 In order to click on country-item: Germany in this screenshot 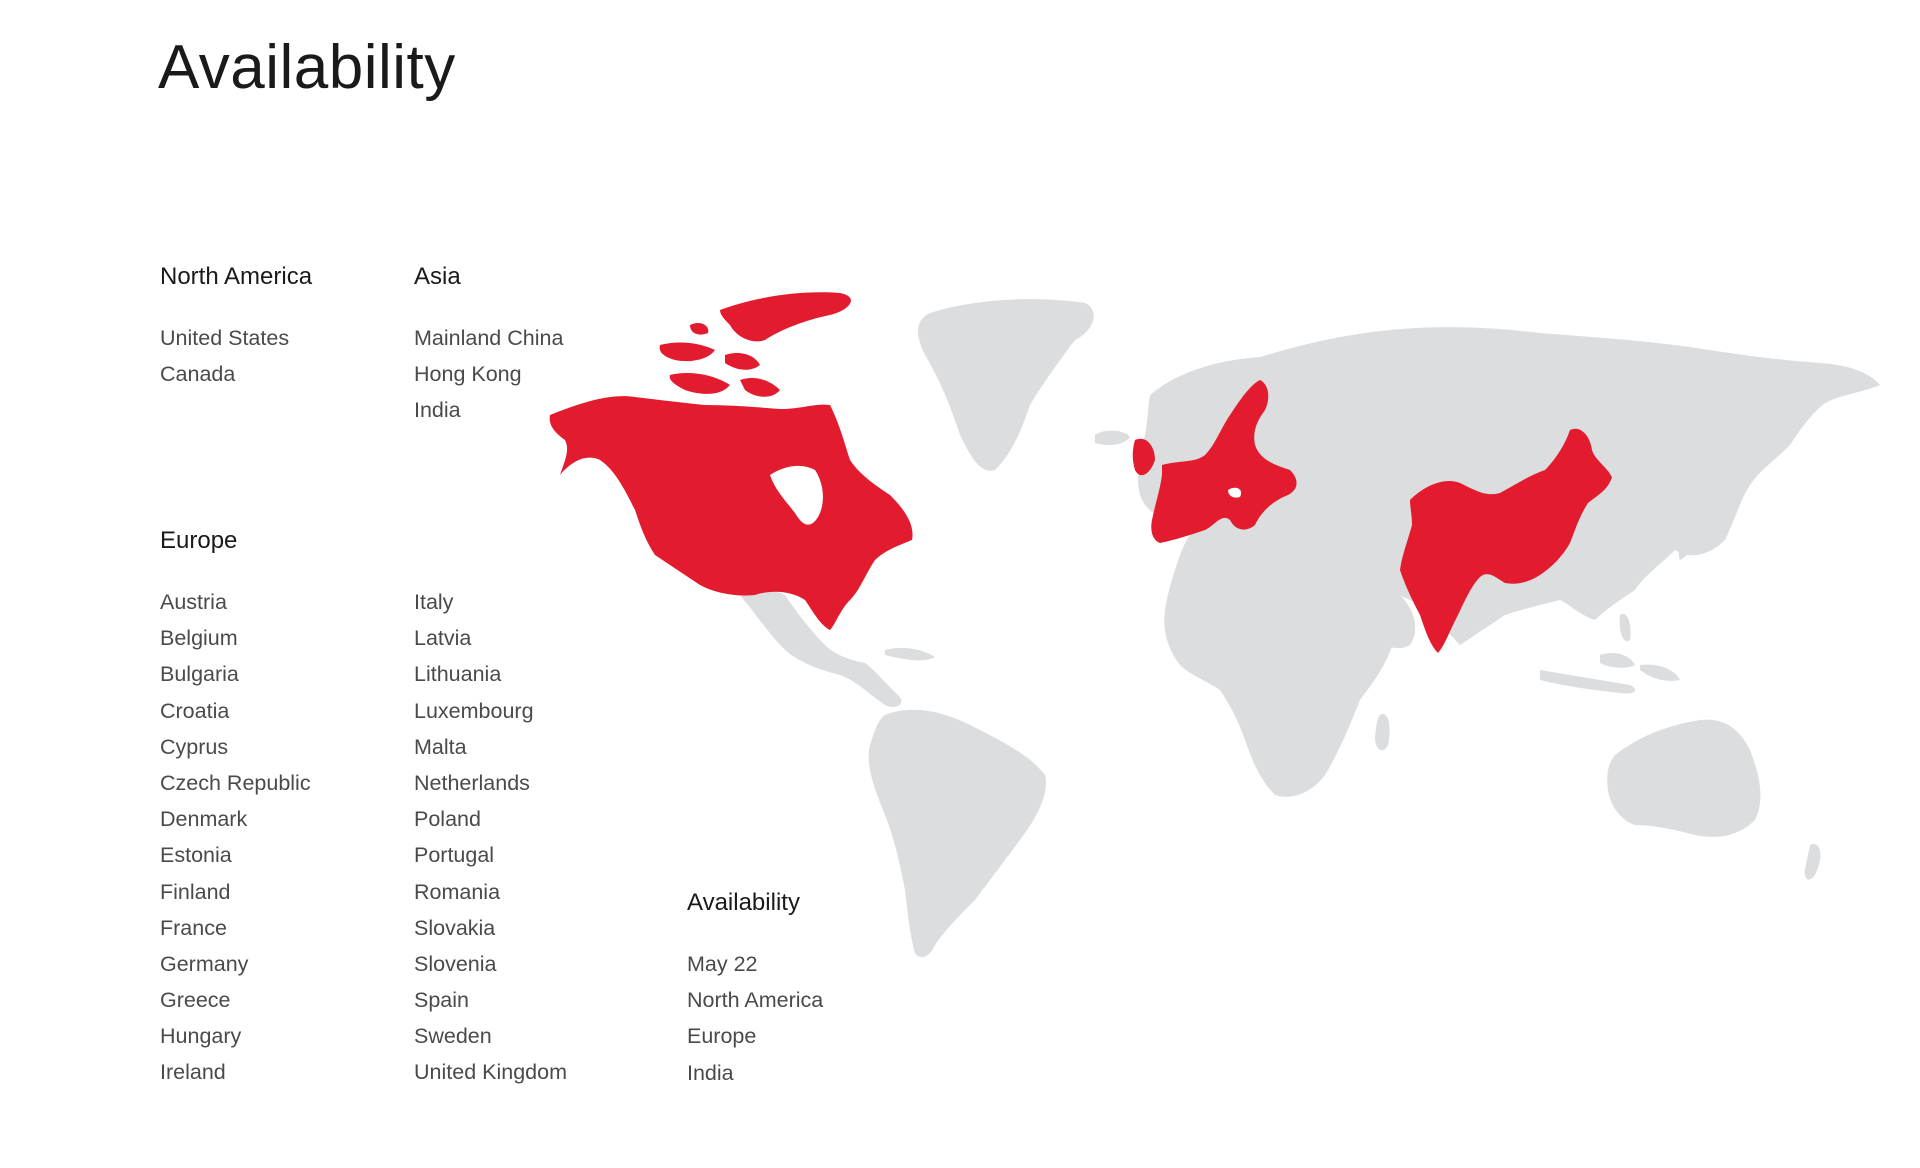, I will do `click(204, 963)`.